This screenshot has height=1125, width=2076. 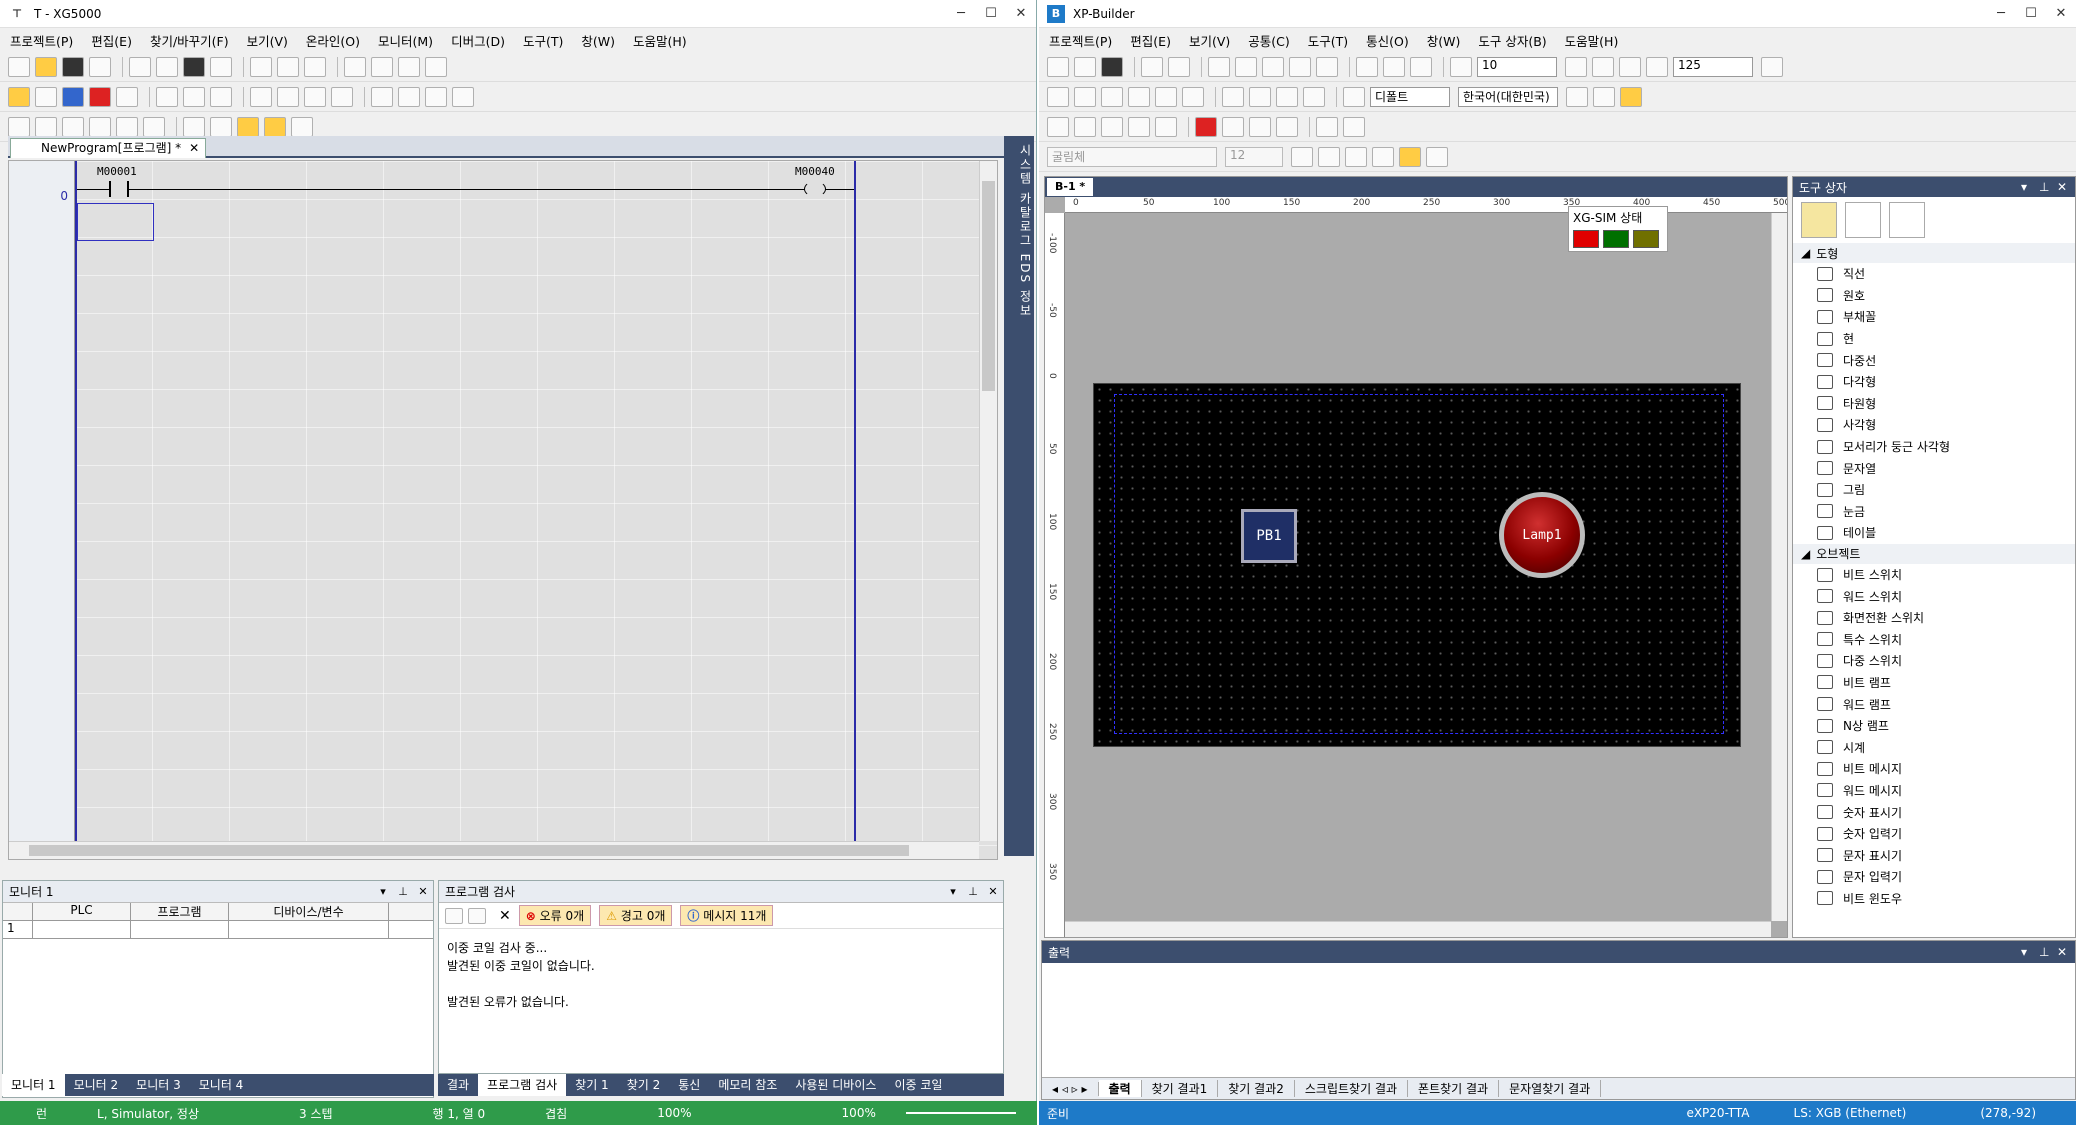 What do you see at coordinates (315, 96) in the screenshot?
I see `device-icon` at bounding box center [315, 96].